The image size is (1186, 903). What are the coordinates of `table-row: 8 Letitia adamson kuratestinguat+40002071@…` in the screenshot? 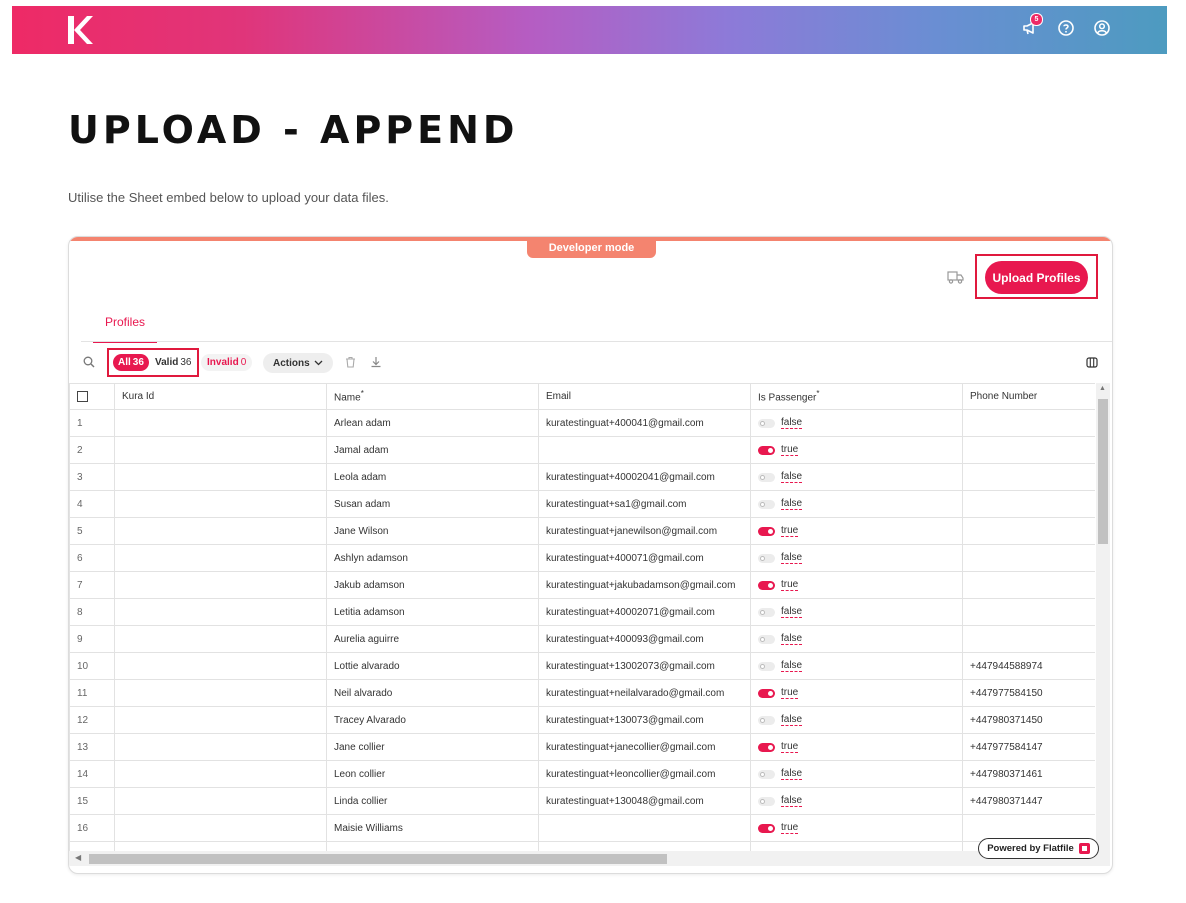 It's located at (582, 612).